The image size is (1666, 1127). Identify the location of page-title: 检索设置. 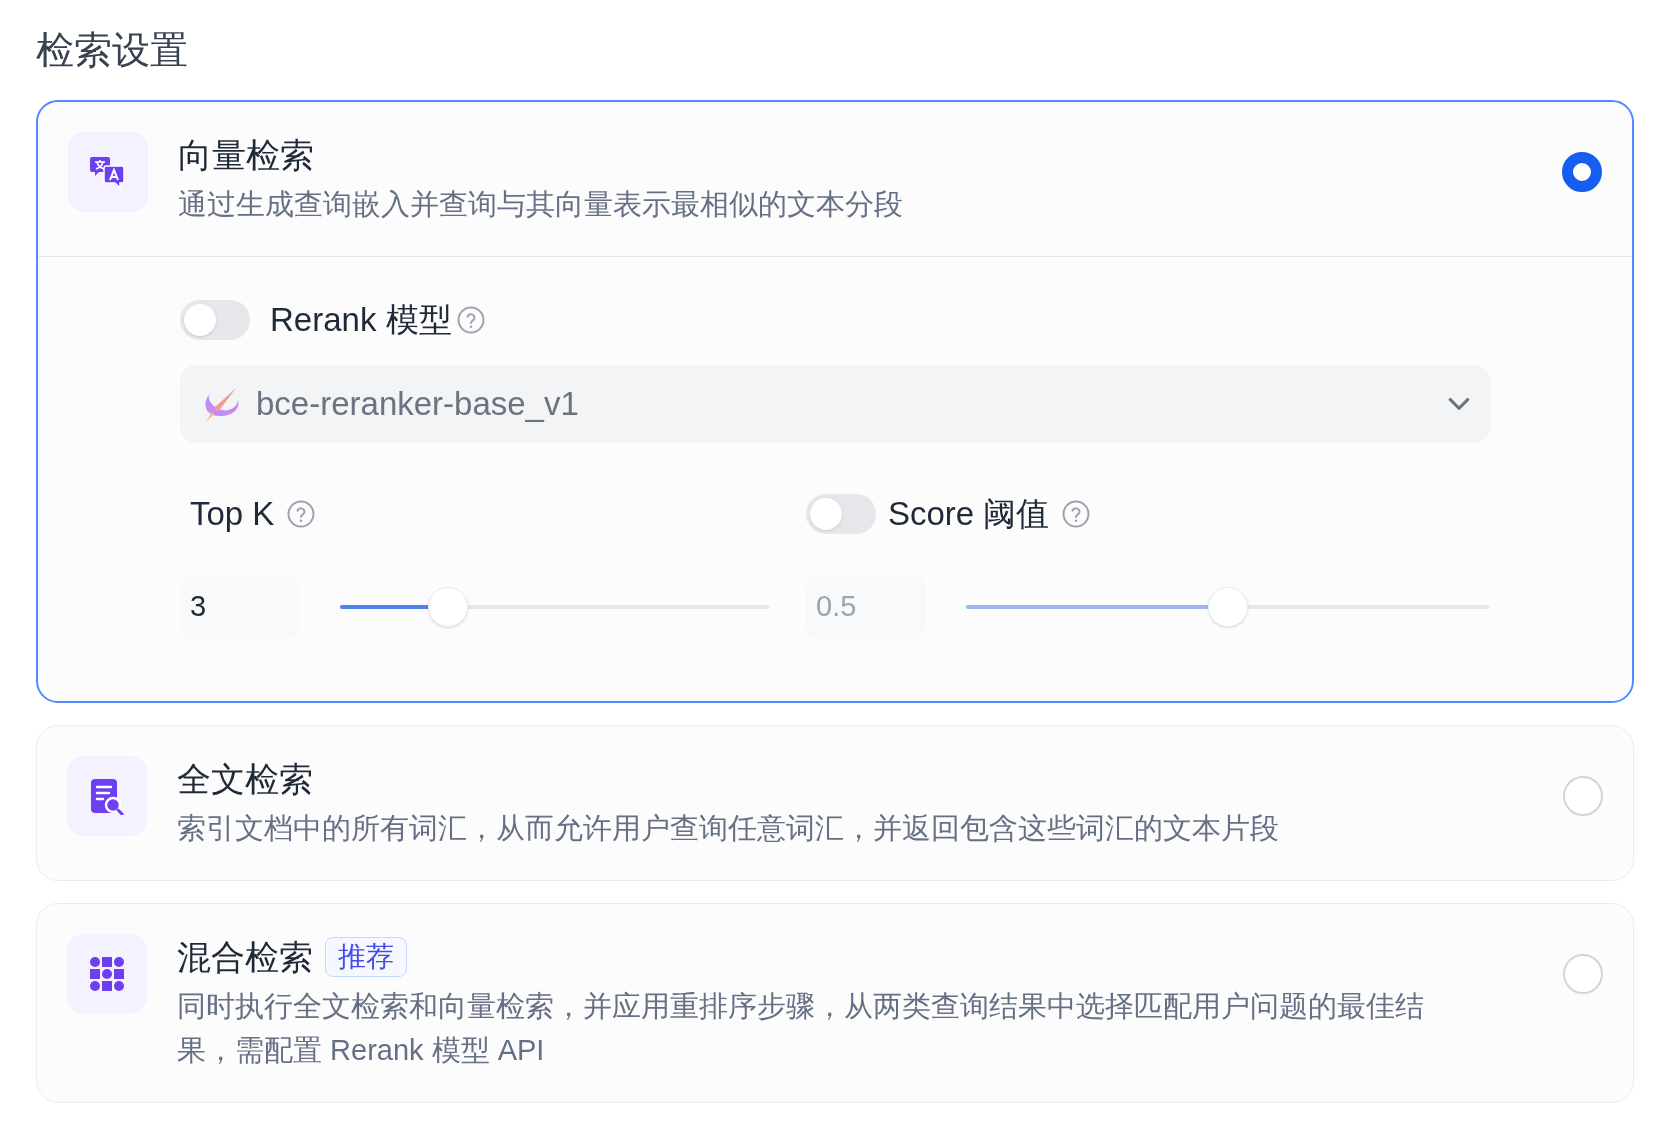
(112, 50).